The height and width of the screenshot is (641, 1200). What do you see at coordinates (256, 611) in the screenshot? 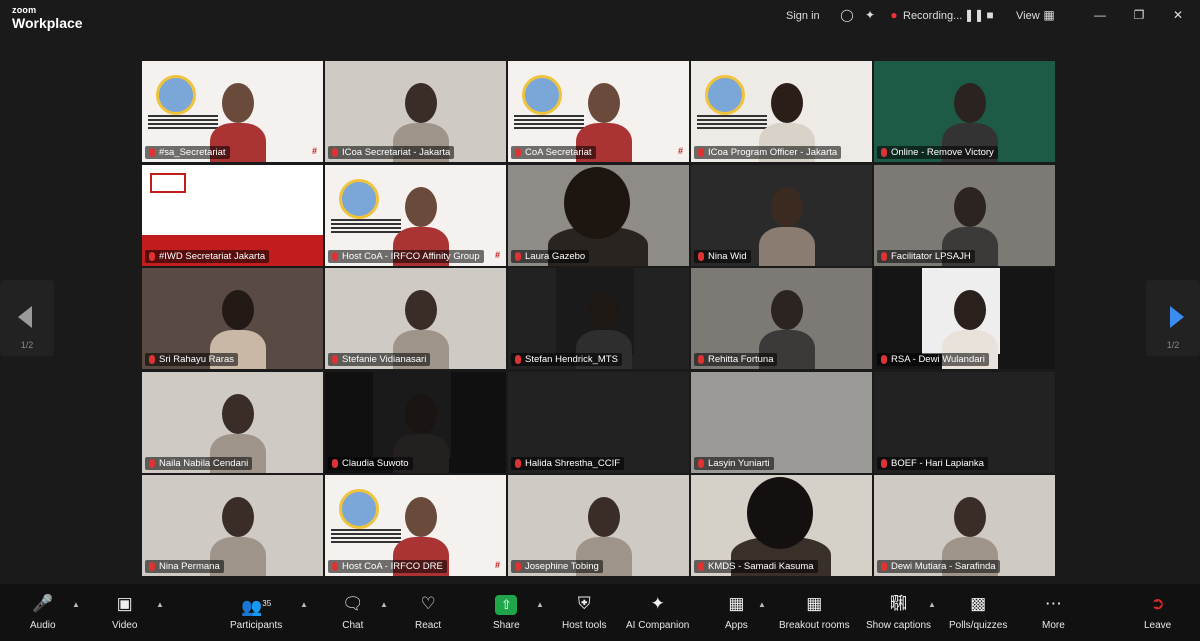
I see `participants-button: 👥35 Participants` at bounding box center [256, 611].